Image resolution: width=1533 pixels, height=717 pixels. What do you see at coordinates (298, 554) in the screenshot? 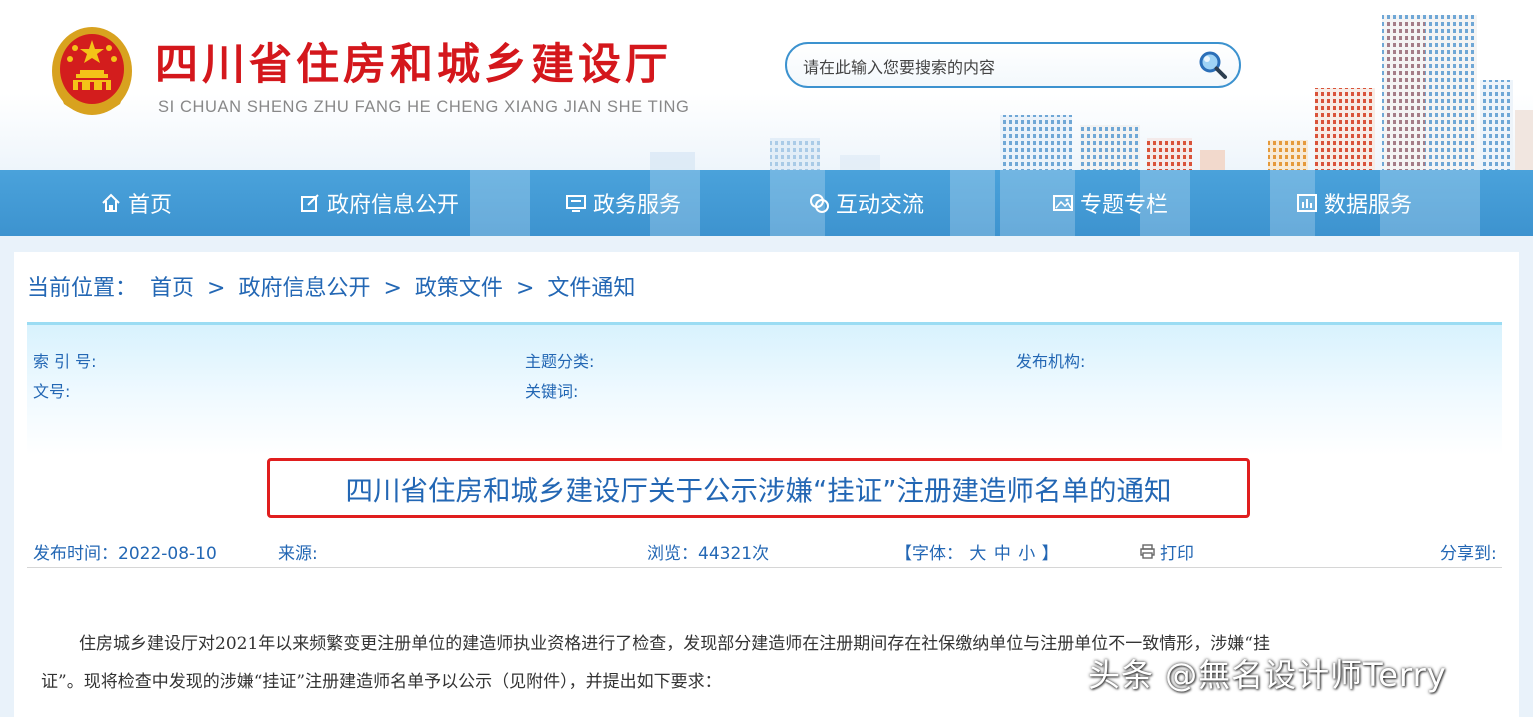
I see `source: 来源:` at bounding box center [298, 554].